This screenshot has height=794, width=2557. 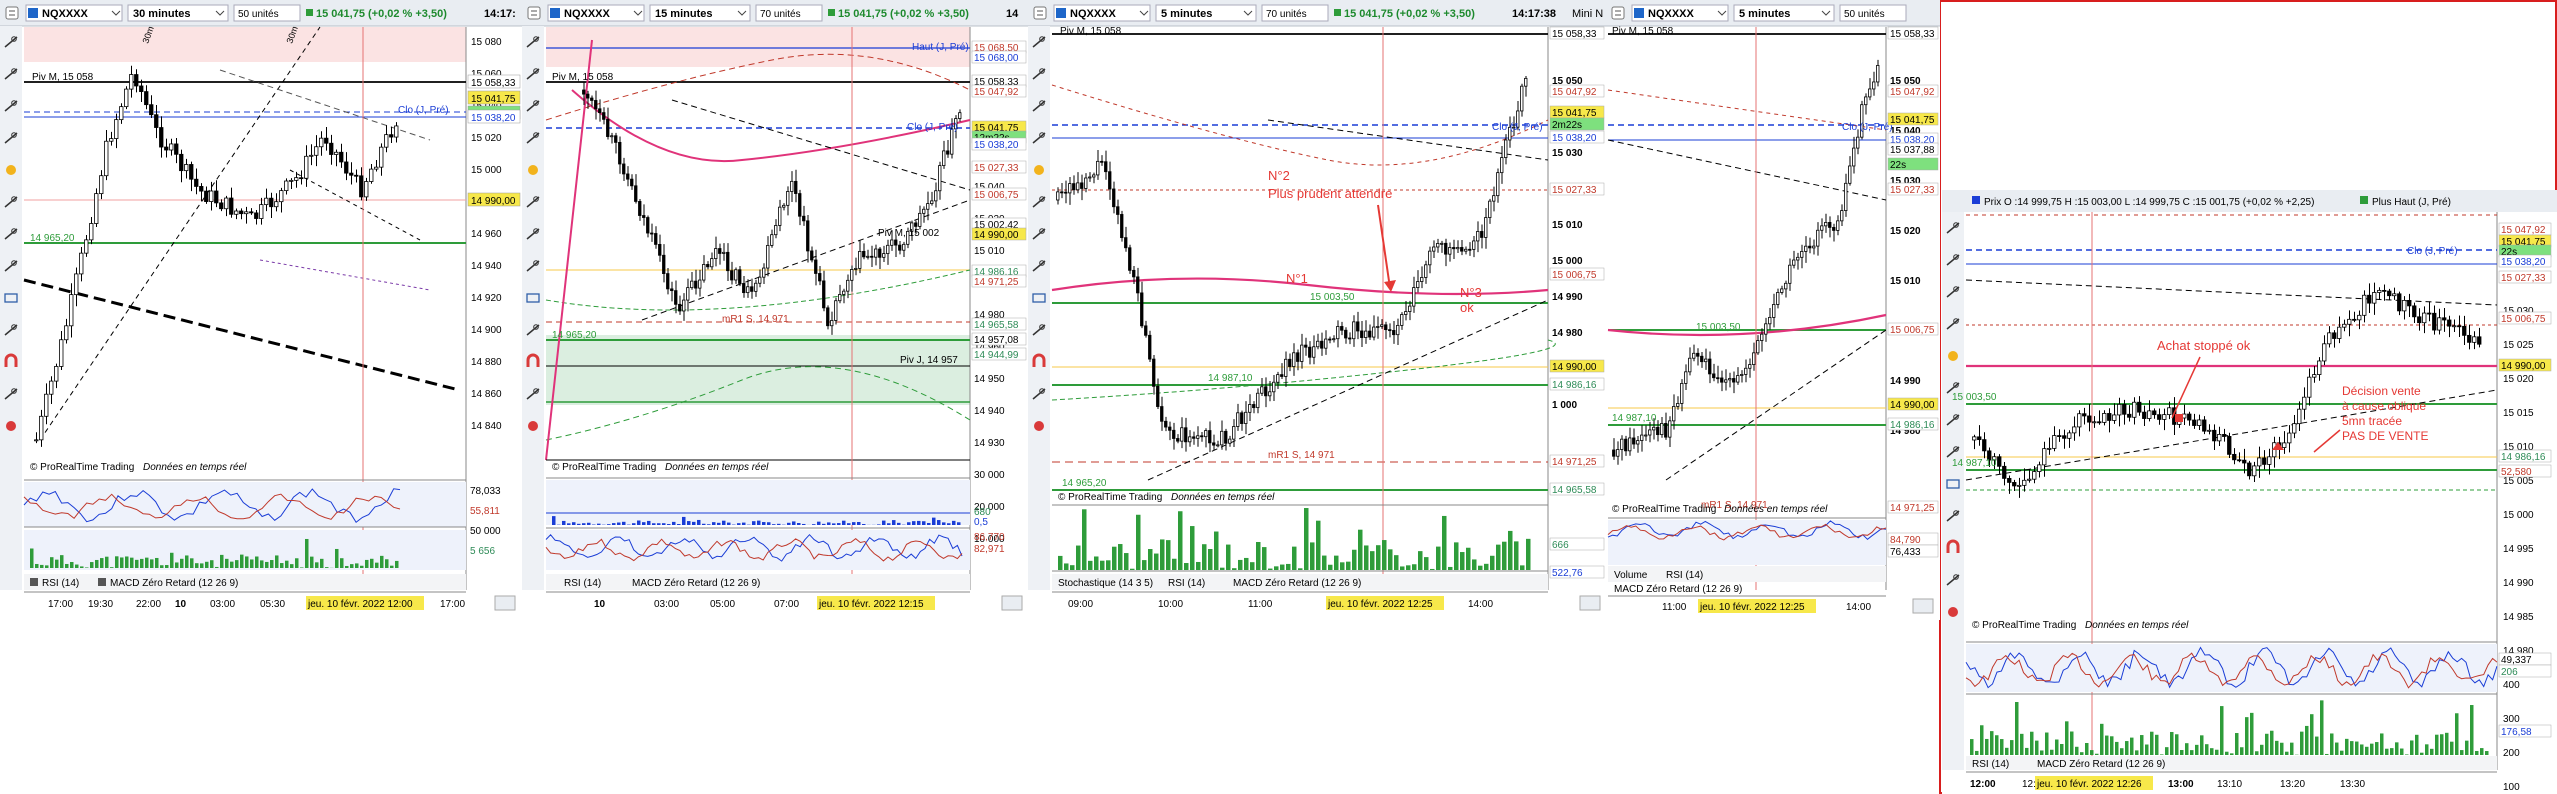 What do you see at coordinates (903, 14) in the screenshot?
I see `quote-text: 15 041,75 (+0,02 % +3,50)` at bounding box center [903, 14].